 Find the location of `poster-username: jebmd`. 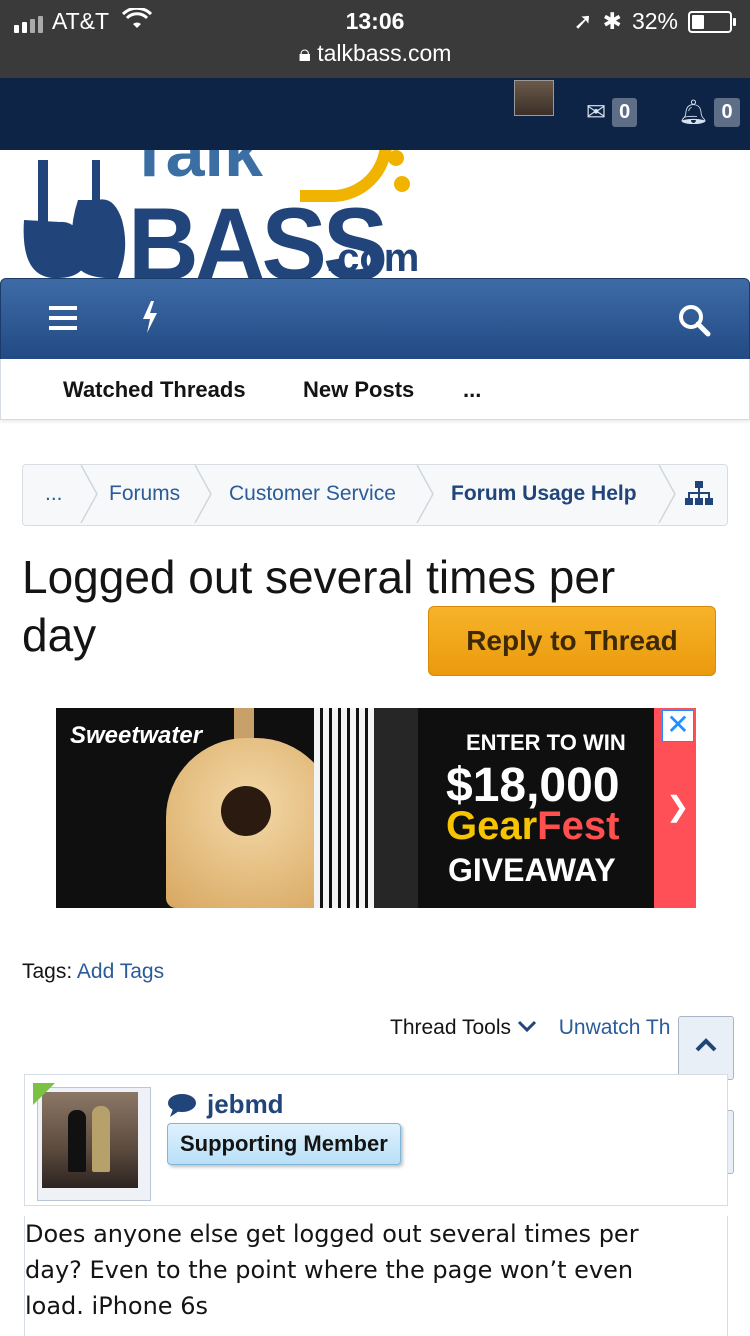

poster-username: jebmd is located at coordinates (225, 1104).